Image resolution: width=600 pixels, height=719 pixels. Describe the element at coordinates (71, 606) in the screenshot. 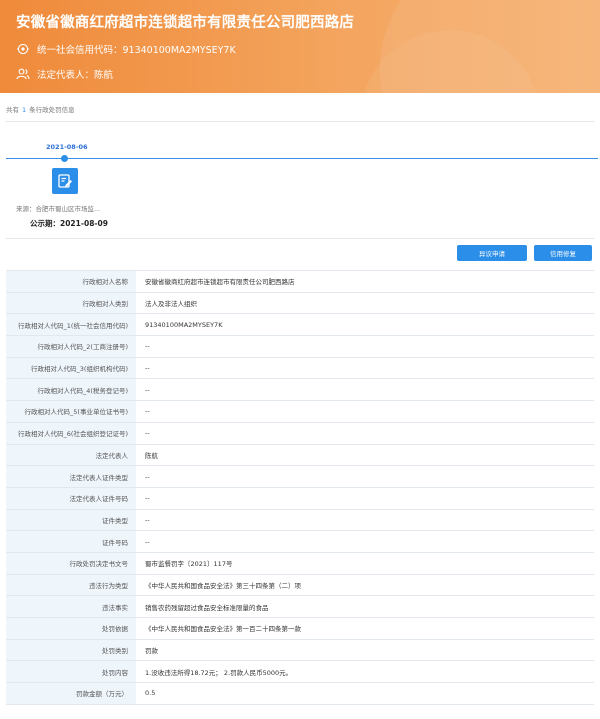

I see `field-label: 违法事实` at that location.